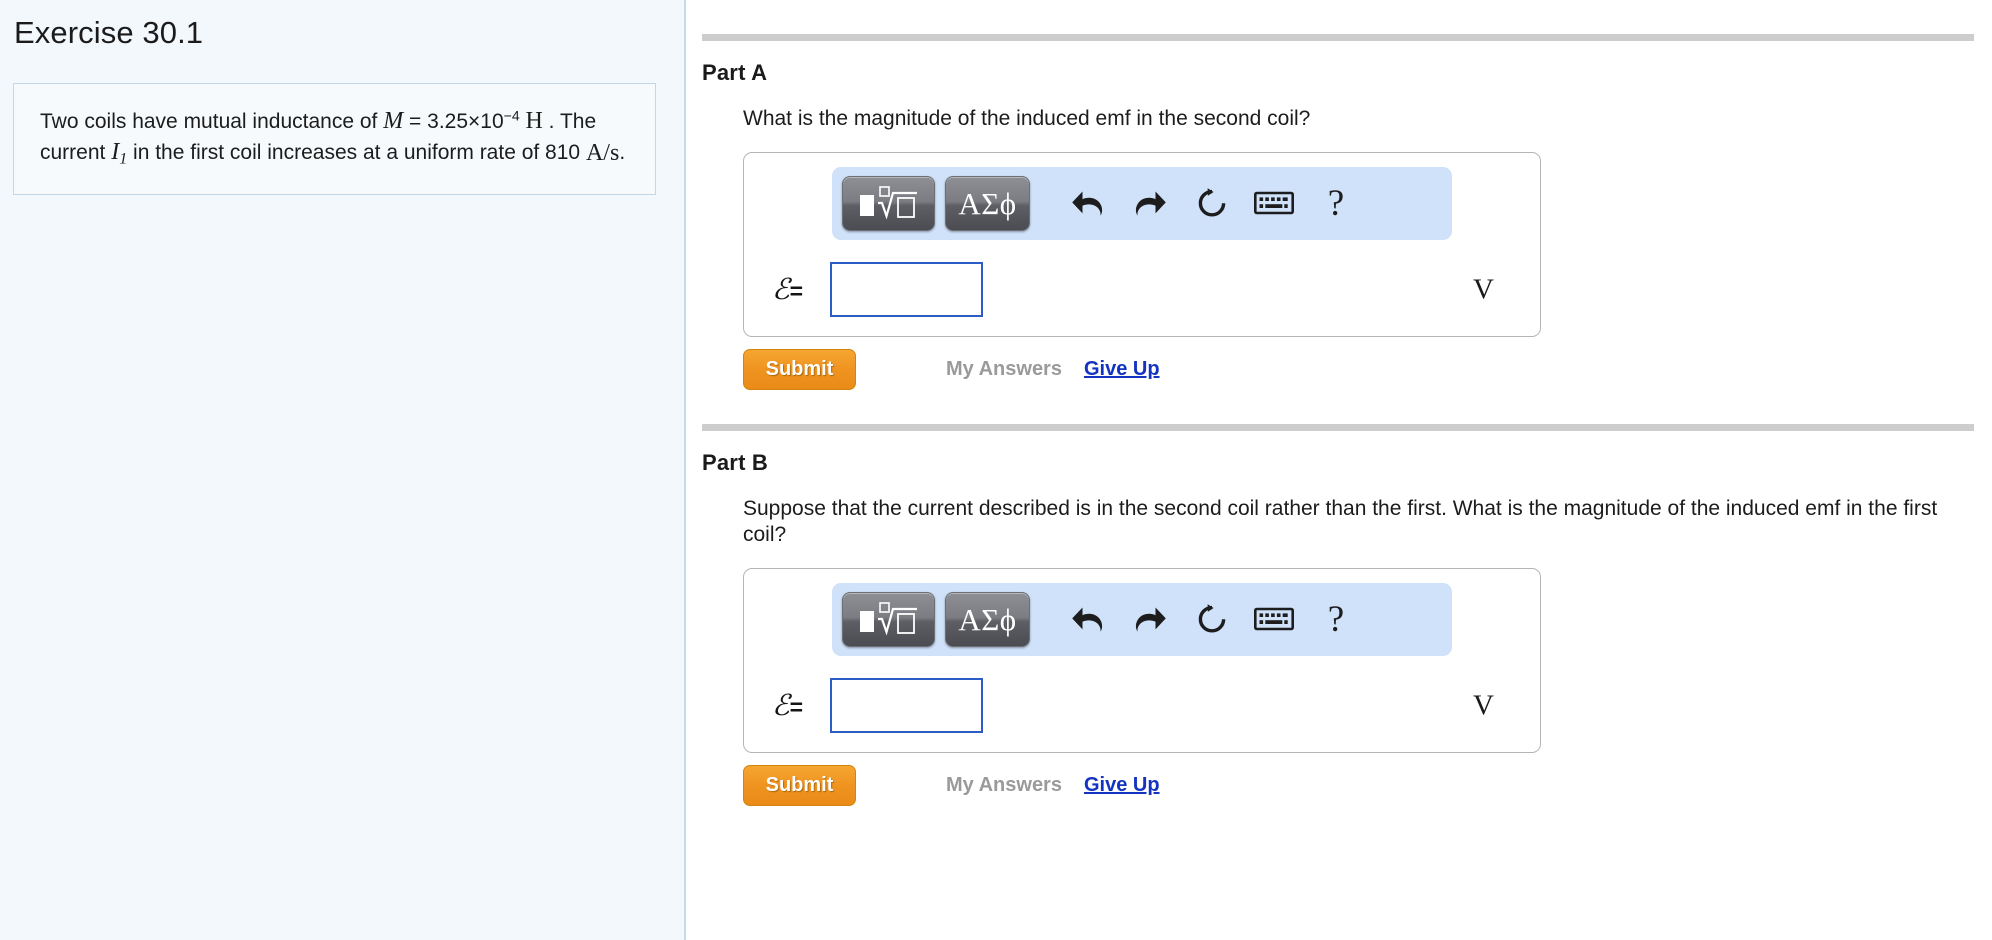 The image size is (1992, 940). Describe the element at coordinates (622, 152) in the screenshot. I see `problem-period: .` at that location.